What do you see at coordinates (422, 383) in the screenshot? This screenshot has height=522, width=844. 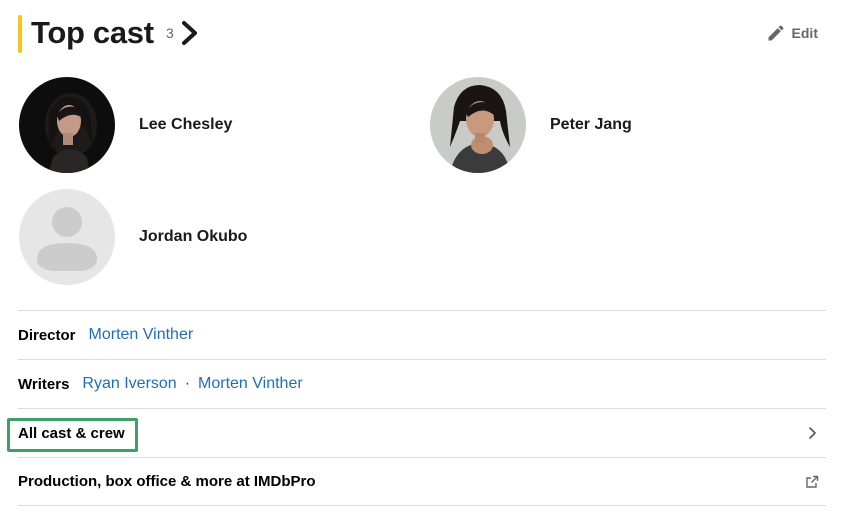 I see `writers-row: Writers Ryan Iverson · Morten Vinther` at bounding box center [422, 383].